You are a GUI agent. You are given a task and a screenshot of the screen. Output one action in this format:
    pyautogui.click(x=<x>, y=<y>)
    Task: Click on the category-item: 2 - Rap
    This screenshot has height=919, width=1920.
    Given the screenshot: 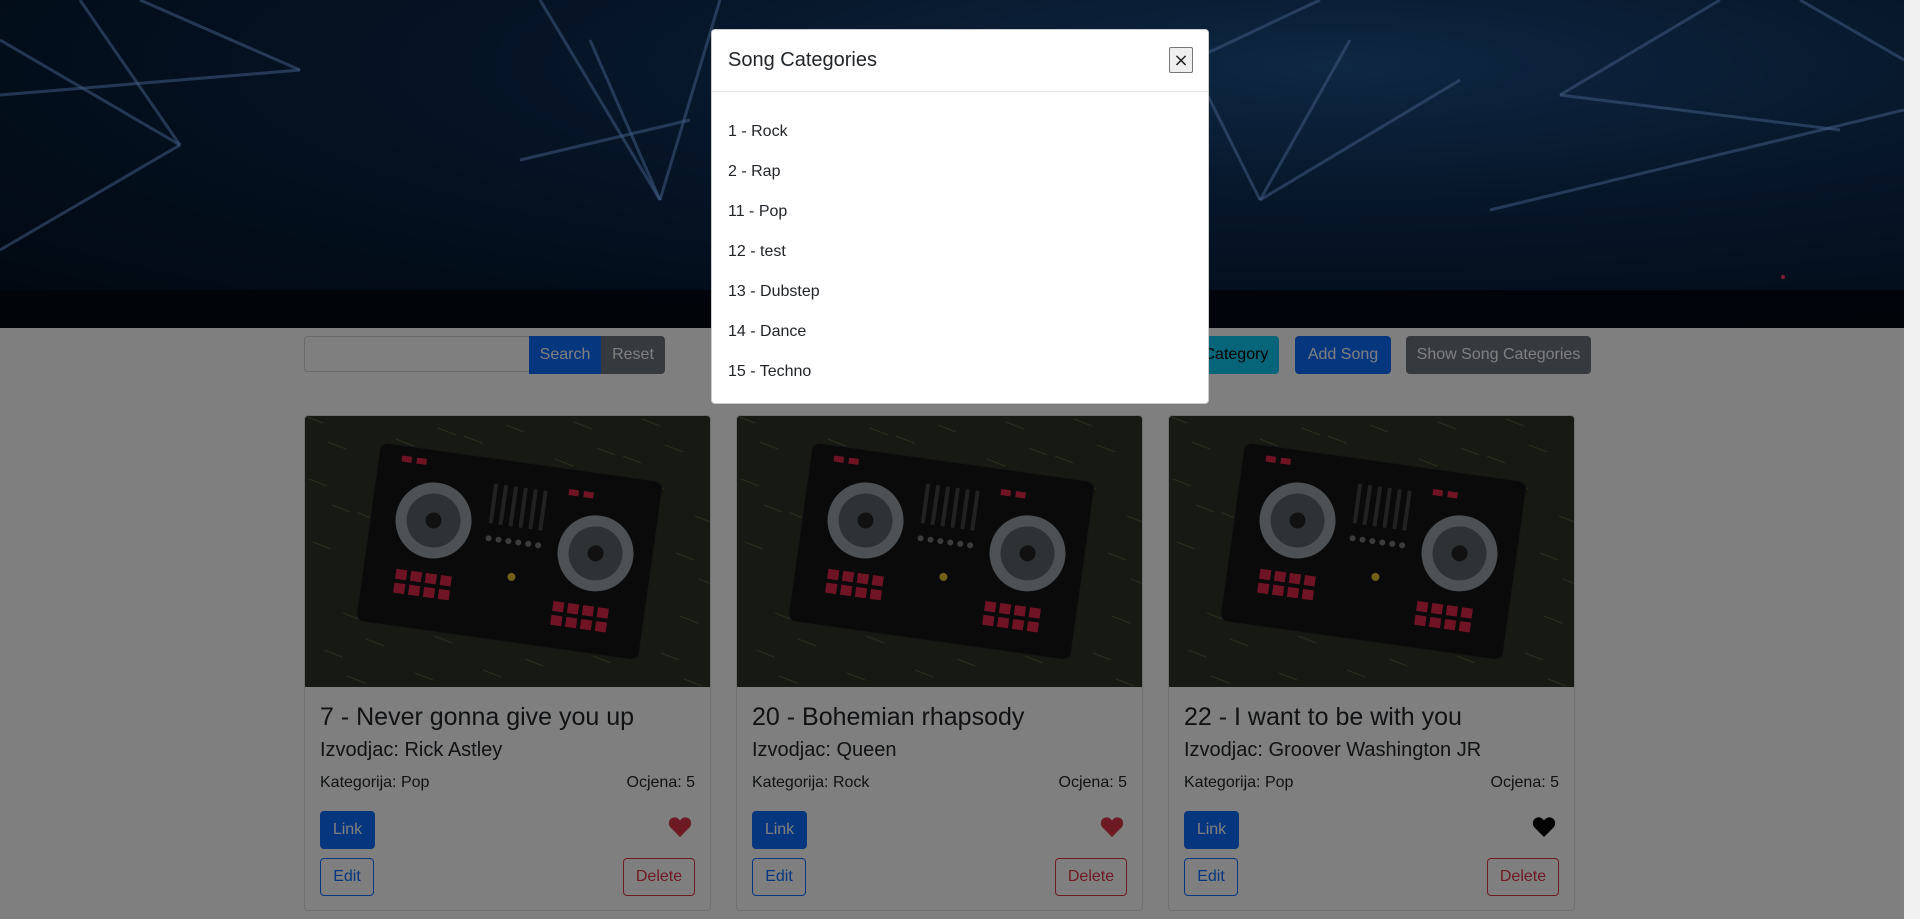 What is the action you would take?
    pyautogui.click(x=754, y=171)
    